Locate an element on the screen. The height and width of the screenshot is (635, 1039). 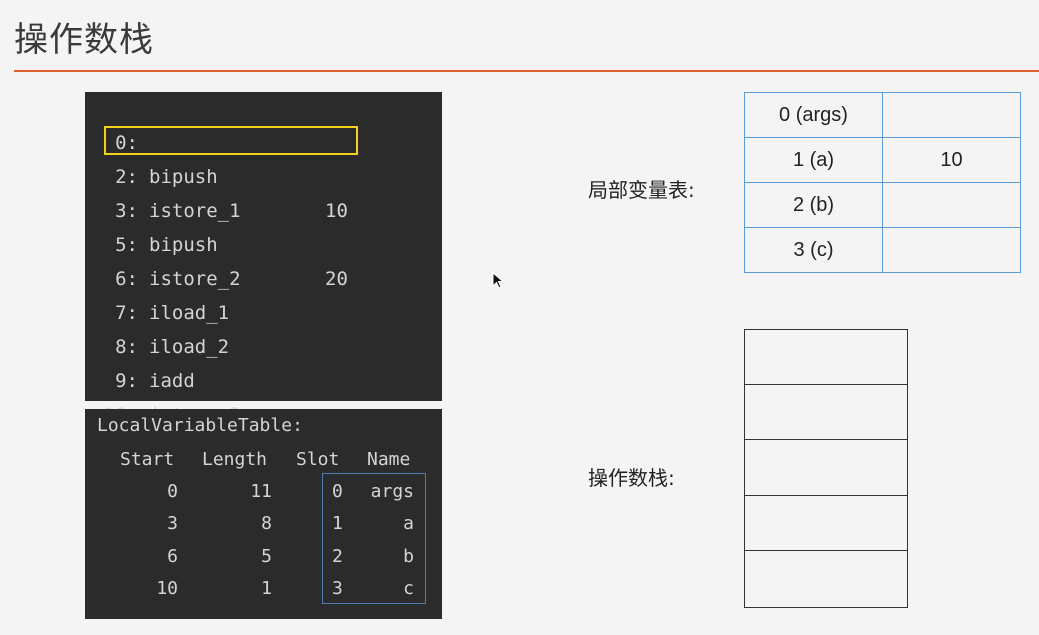
lvt-header-slot: Slot is located at coordinates (318, 459).